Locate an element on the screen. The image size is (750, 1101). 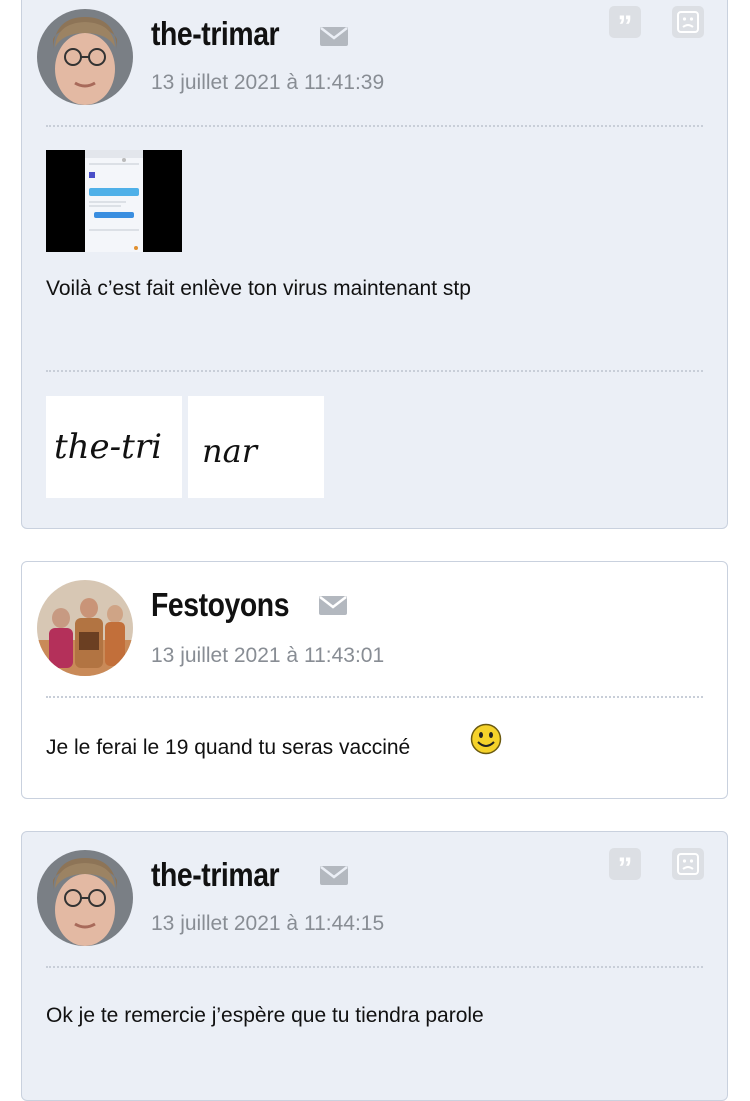
username: Festoyons is located at coordinates (220, 605).